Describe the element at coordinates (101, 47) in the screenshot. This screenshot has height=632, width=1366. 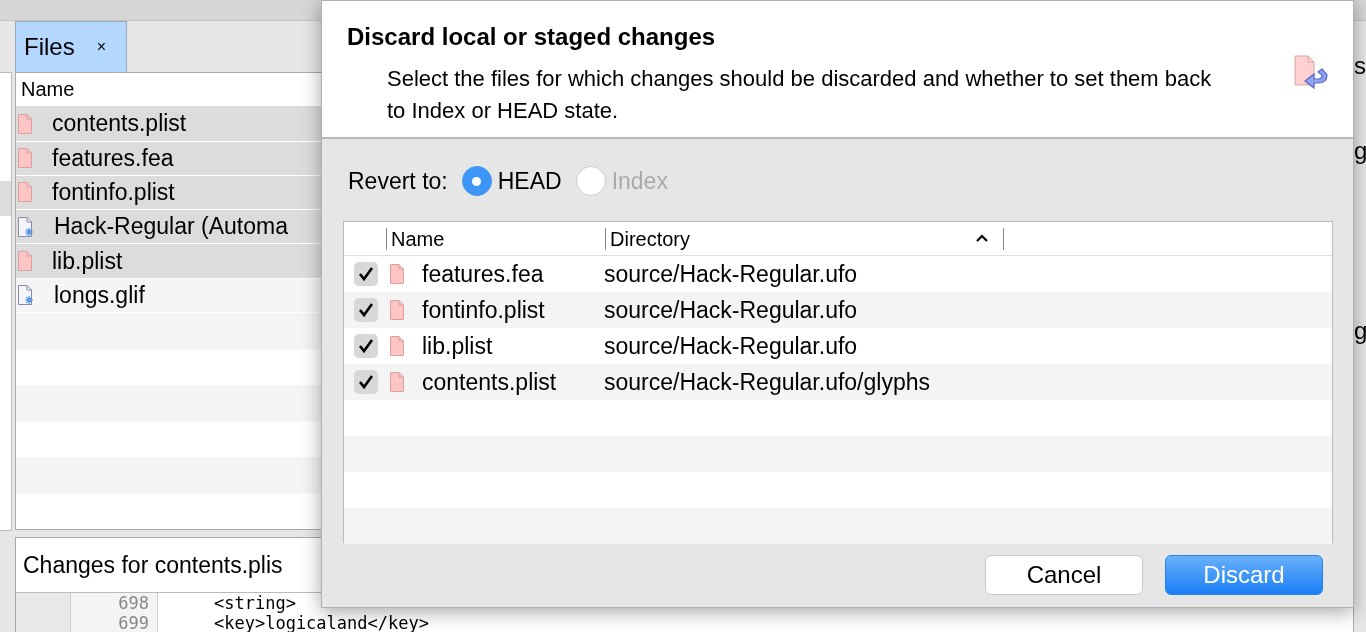
I see `close-icon: ×` at that location.